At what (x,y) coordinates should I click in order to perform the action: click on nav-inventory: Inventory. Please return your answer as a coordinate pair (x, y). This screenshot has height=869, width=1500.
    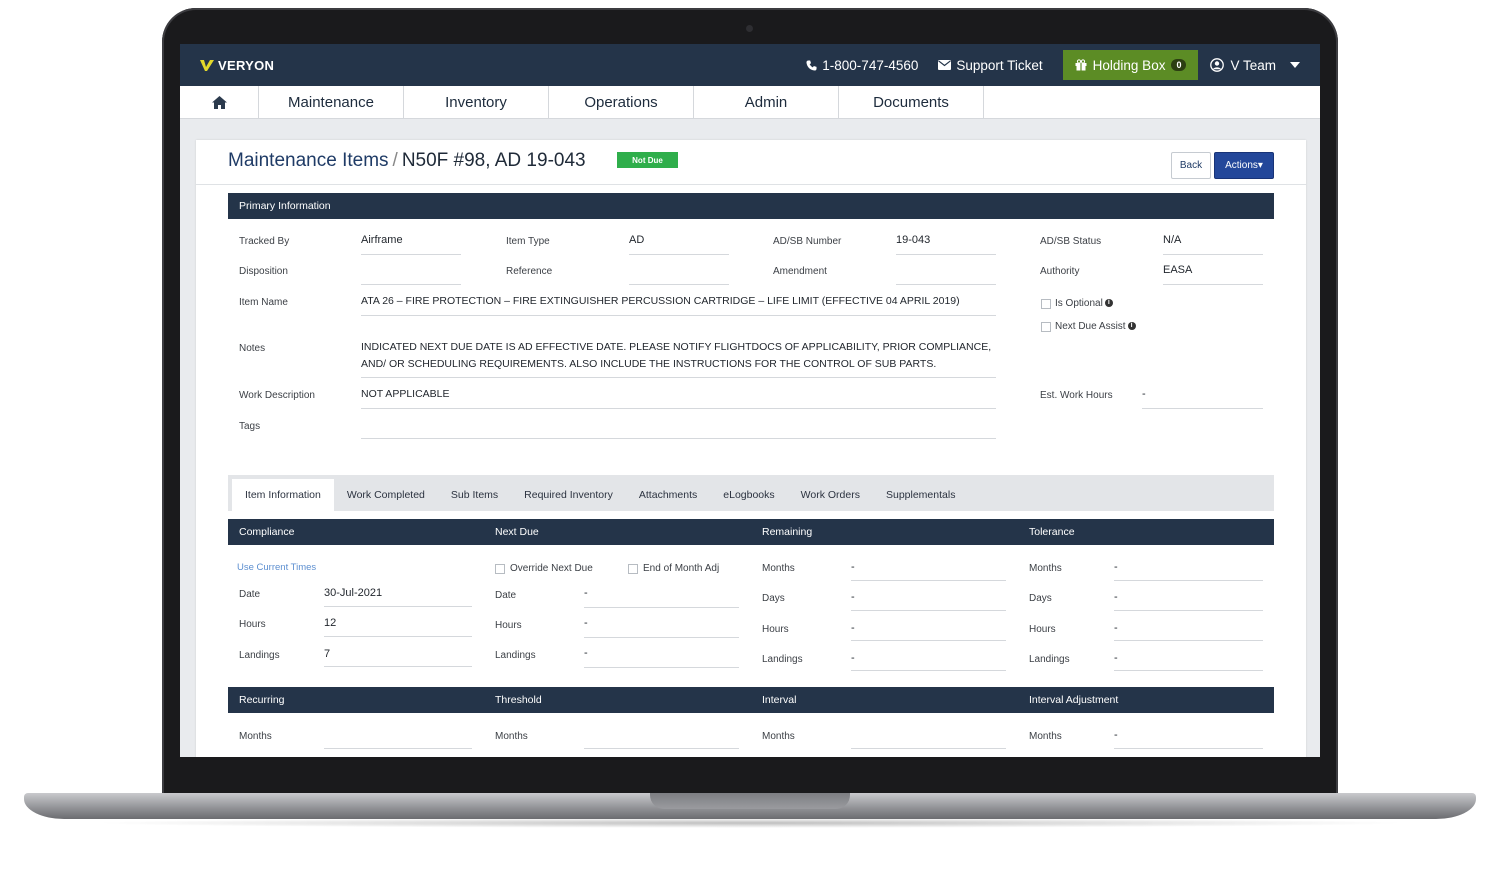
    Looking at the image, I should click on (476, 102).